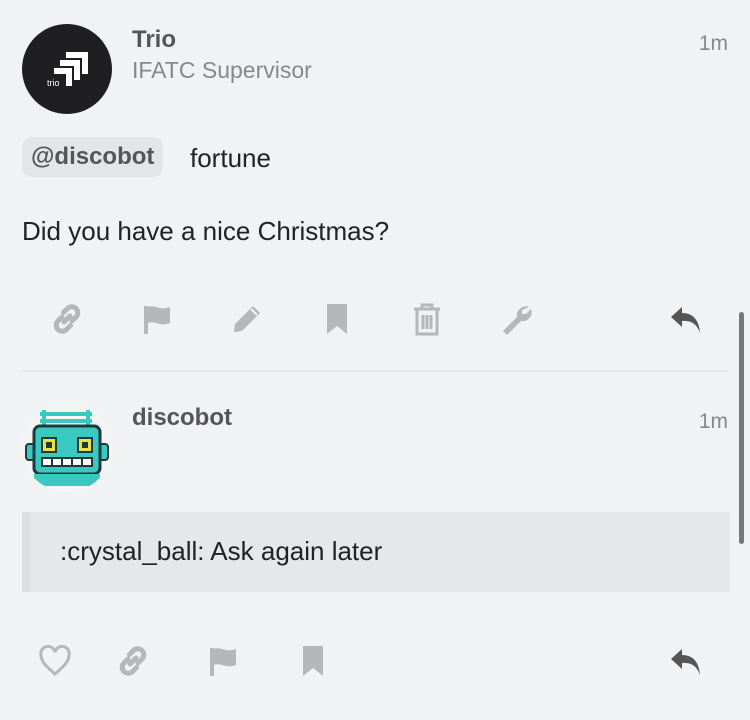 The image size is (750, 720). I want to click on mention-command-text: fortune, so click(230, 158).